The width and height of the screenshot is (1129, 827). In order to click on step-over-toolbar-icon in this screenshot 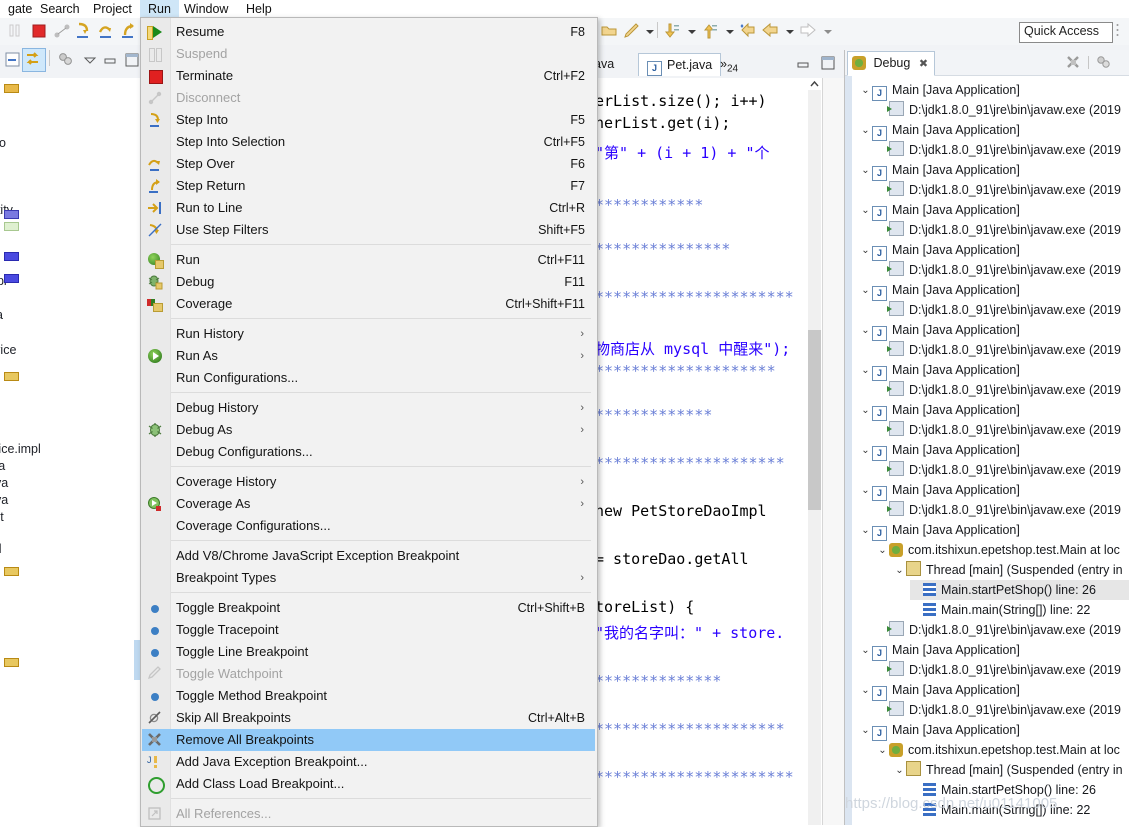, I will do `click(106, 31)`.